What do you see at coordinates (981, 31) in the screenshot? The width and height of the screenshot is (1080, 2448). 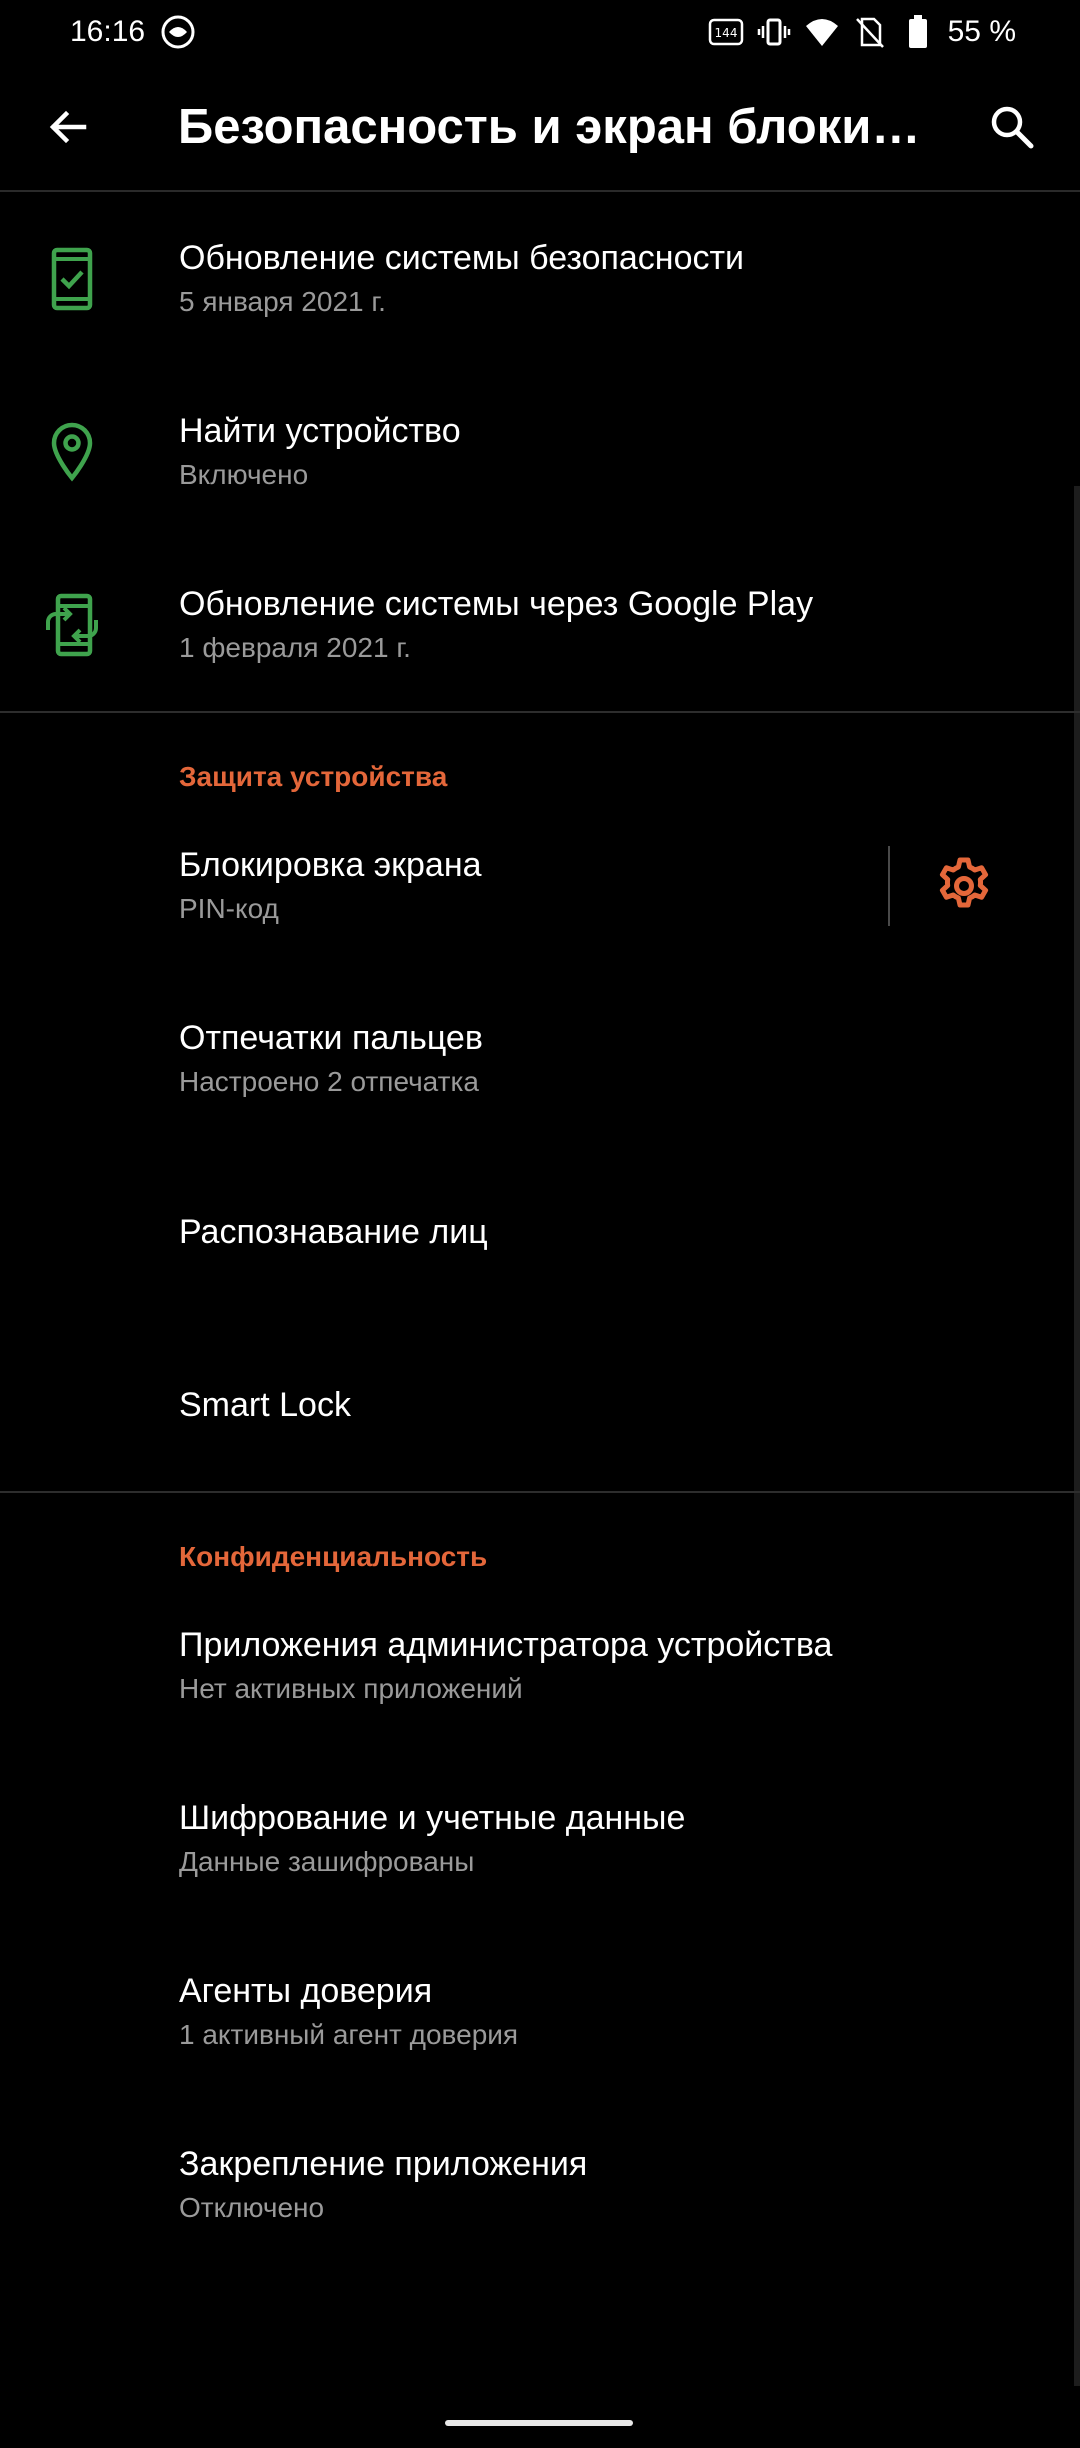 I see `battery-percent: 55 %` at bounding box center [981, 31].